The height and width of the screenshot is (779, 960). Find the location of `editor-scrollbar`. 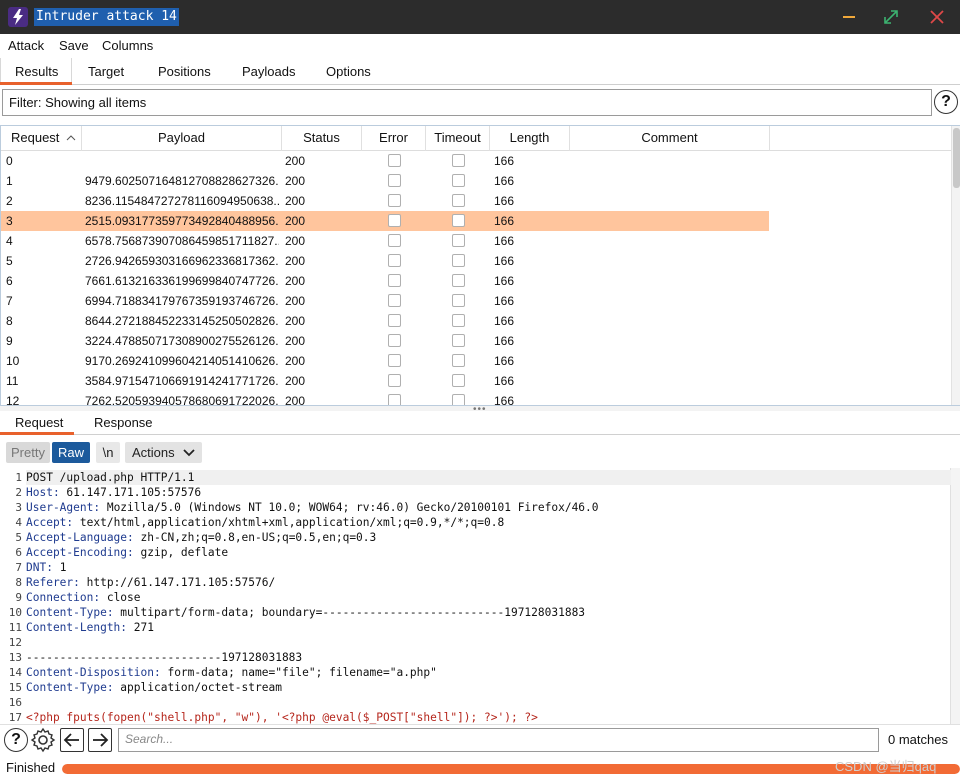

editor-scrollbar is located at coordinates (955, 596).